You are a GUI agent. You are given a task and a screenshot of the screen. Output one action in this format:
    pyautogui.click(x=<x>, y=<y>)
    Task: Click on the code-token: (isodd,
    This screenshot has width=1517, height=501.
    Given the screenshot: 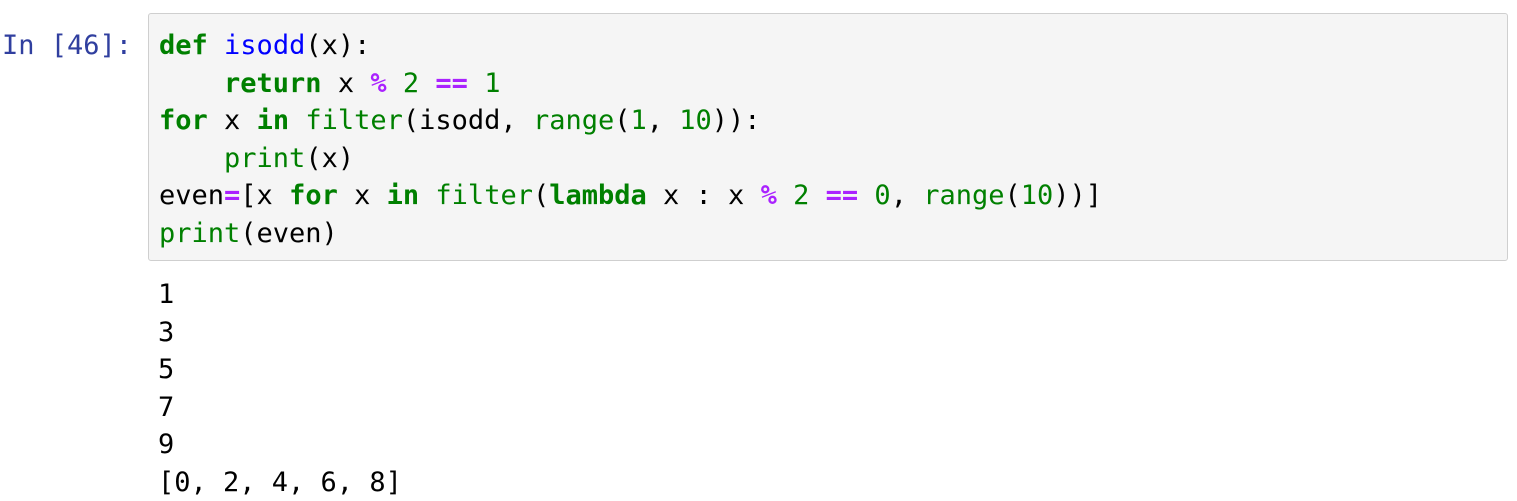 What is the action you would take?
    pyautogui.click(x=467, y=120)
    